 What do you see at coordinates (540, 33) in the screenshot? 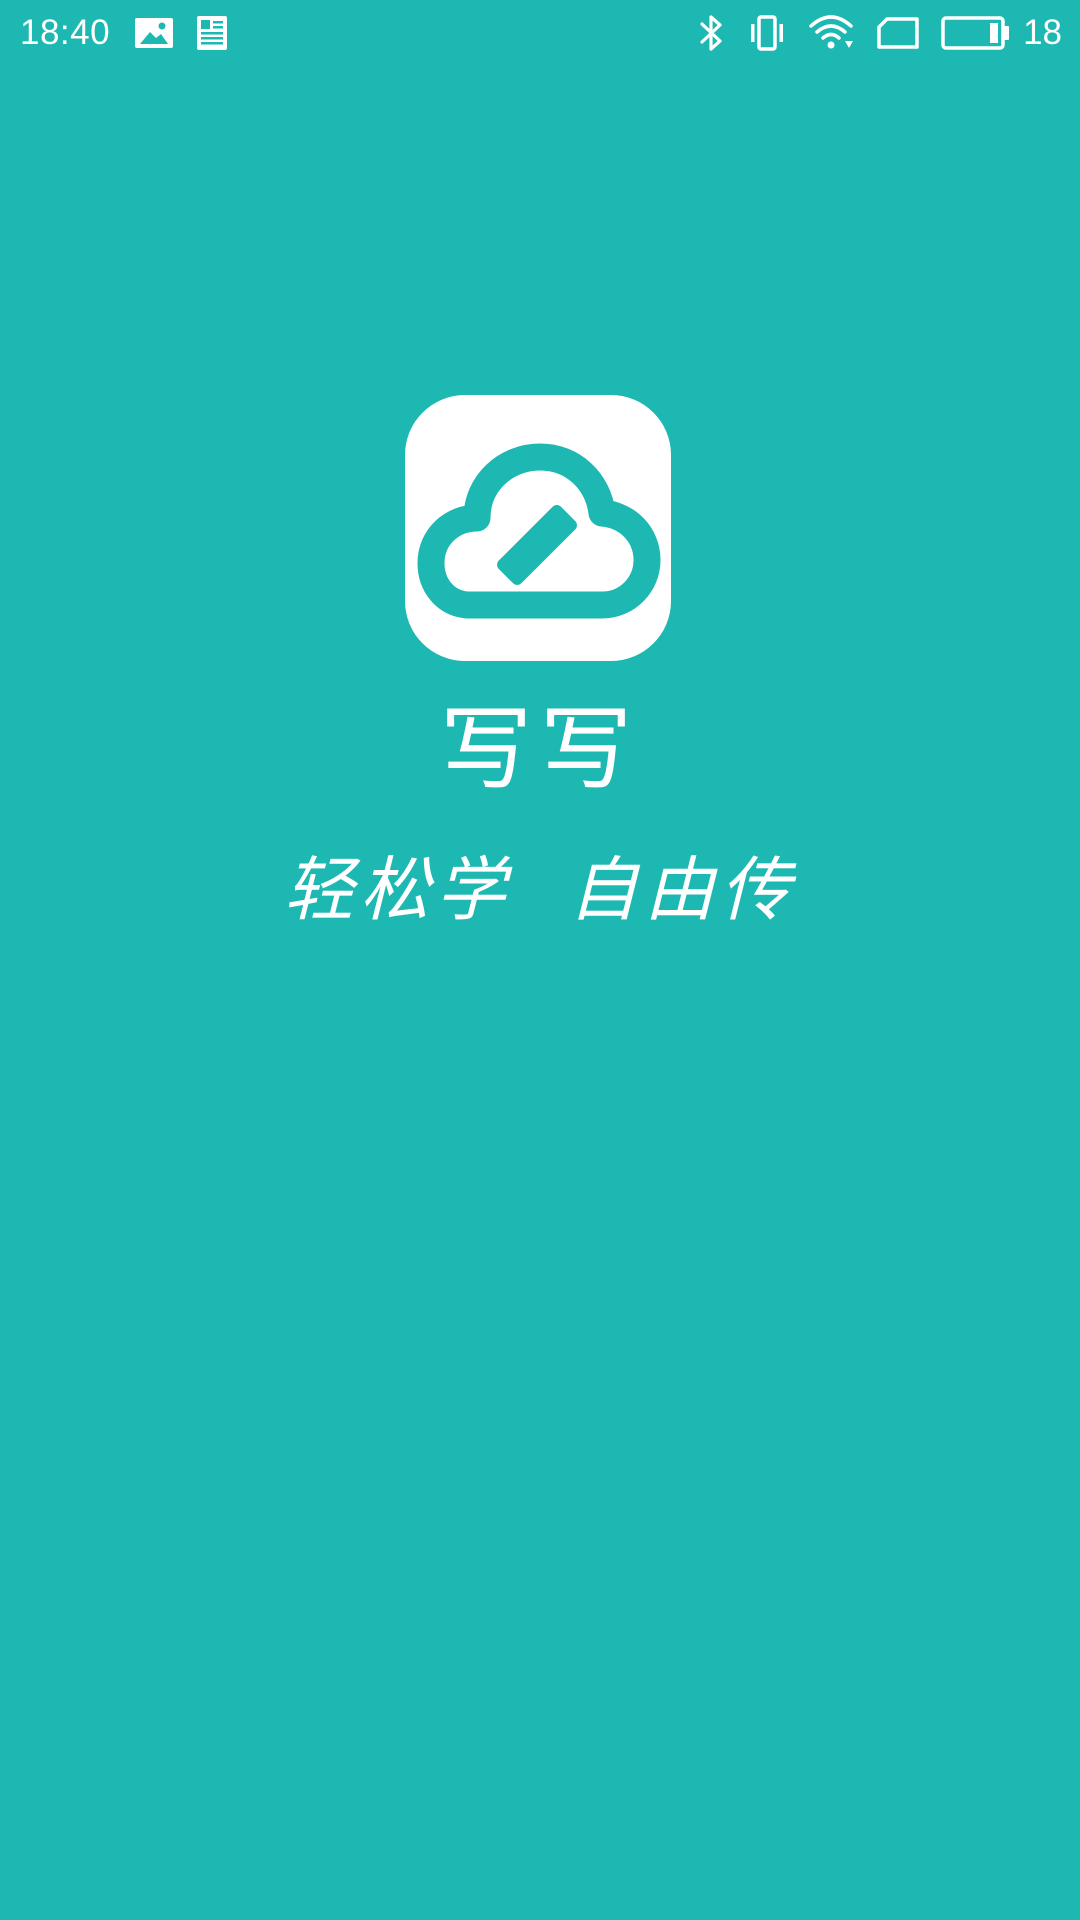
I see `status-bar: 18:40 18` at bounding box center [540, 33].